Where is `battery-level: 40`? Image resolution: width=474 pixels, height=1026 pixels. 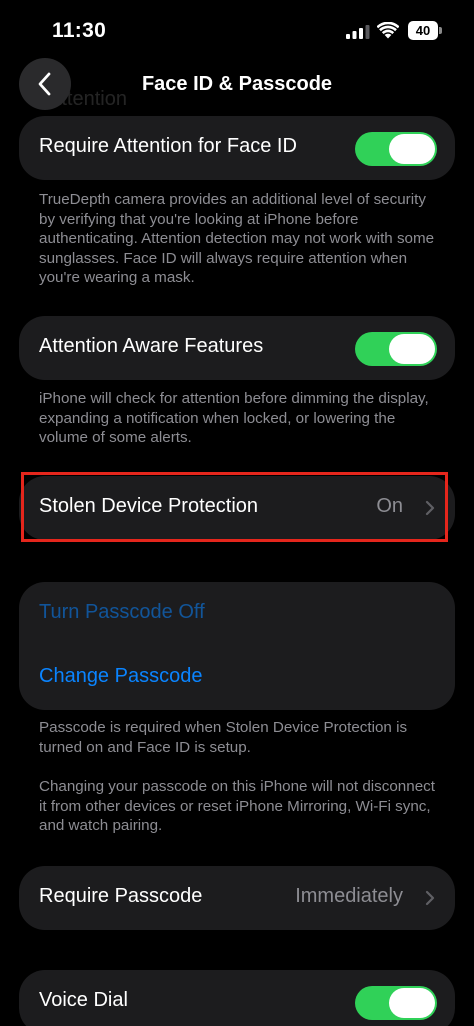 battery-level: 40 is located at coordinates (423, 30).